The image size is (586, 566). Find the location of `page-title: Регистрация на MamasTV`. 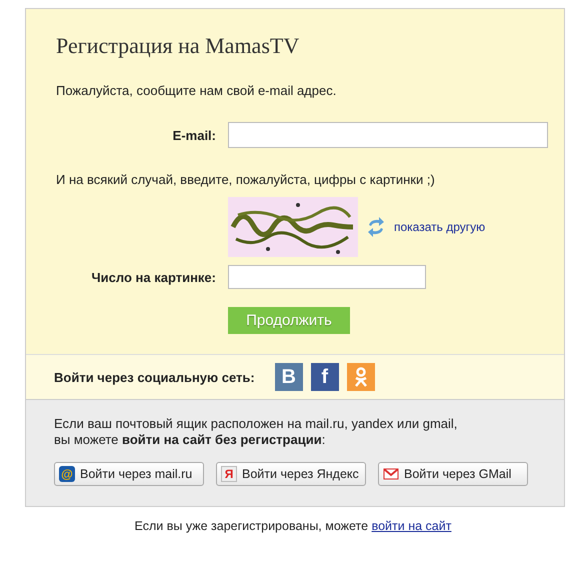

page-title: Регистрация на MamasTV is located at coordinates (178, 46).